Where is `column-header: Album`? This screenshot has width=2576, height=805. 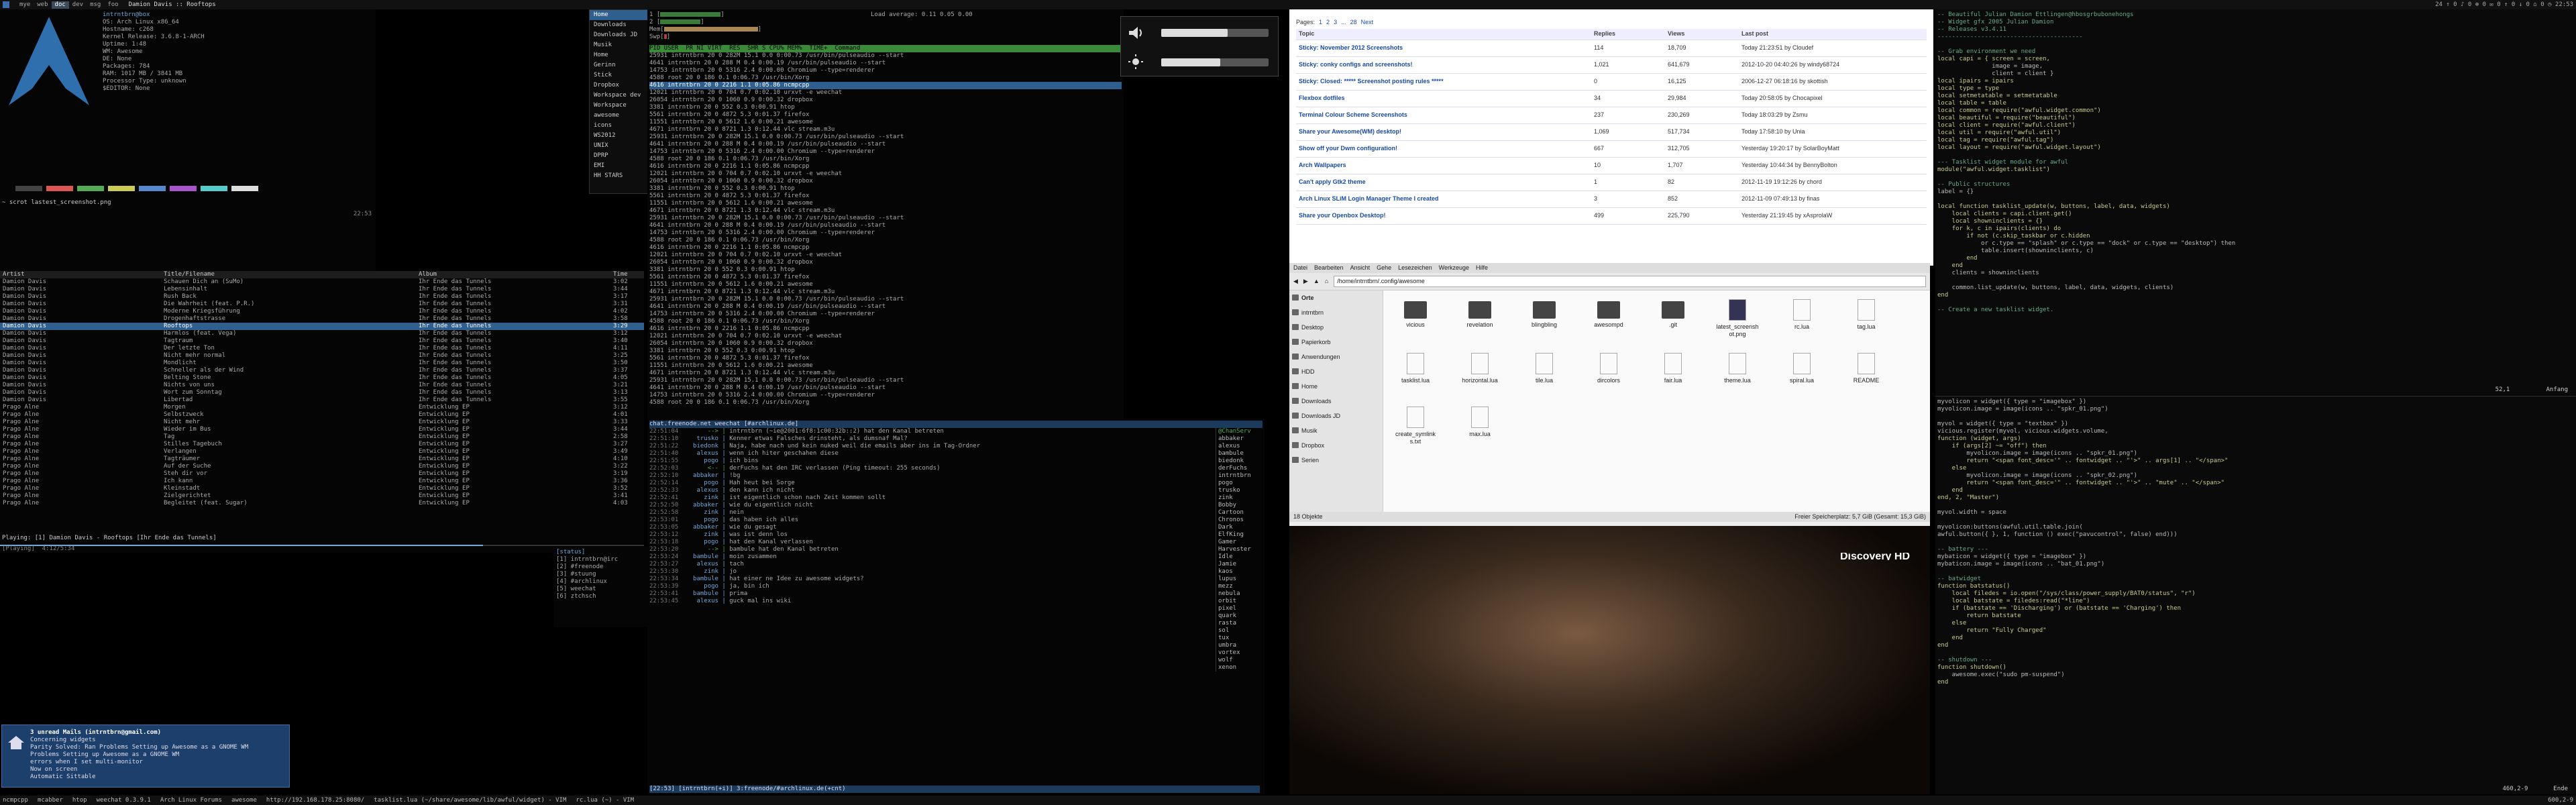 column-header: Album is located at coordinates (513, 274).